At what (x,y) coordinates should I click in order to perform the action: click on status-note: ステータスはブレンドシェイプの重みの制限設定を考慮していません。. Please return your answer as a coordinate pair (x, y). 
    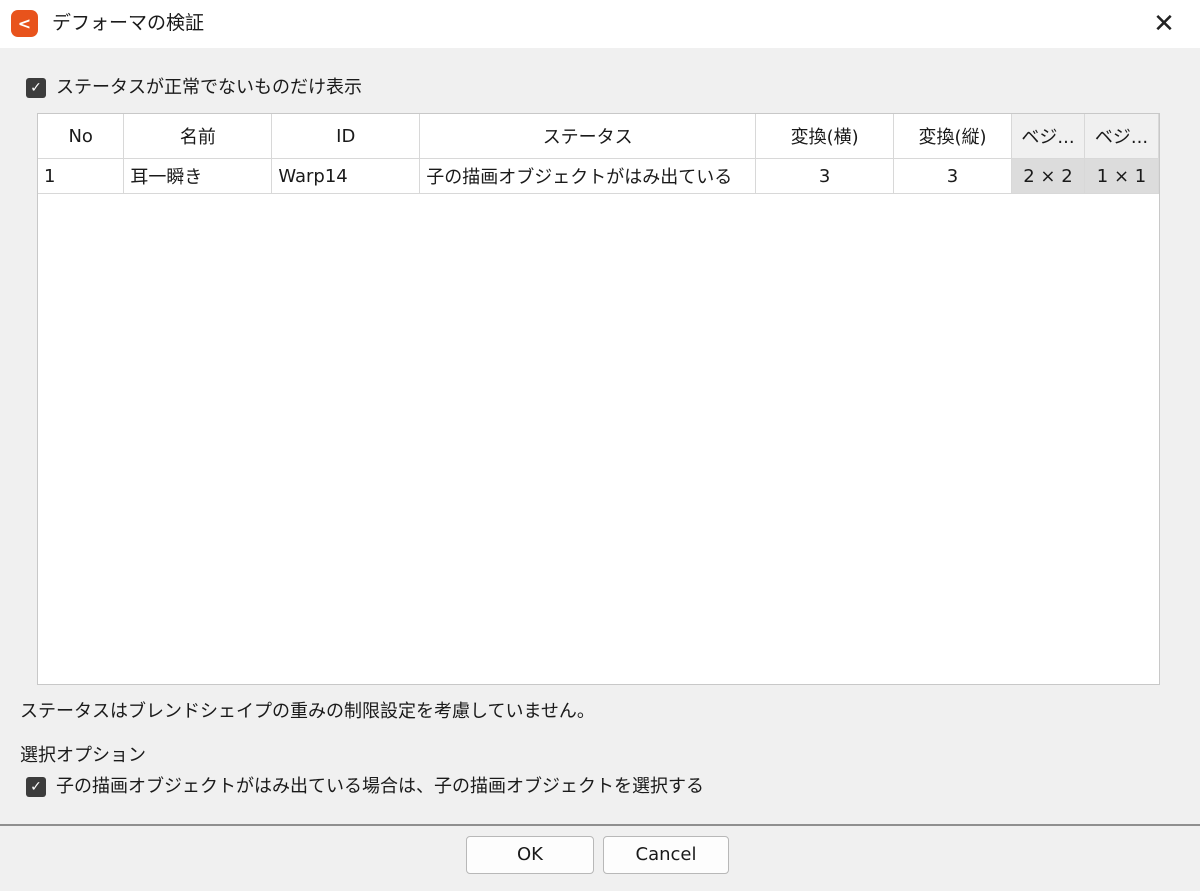
    Looking at the image, I should click on (307, 711).